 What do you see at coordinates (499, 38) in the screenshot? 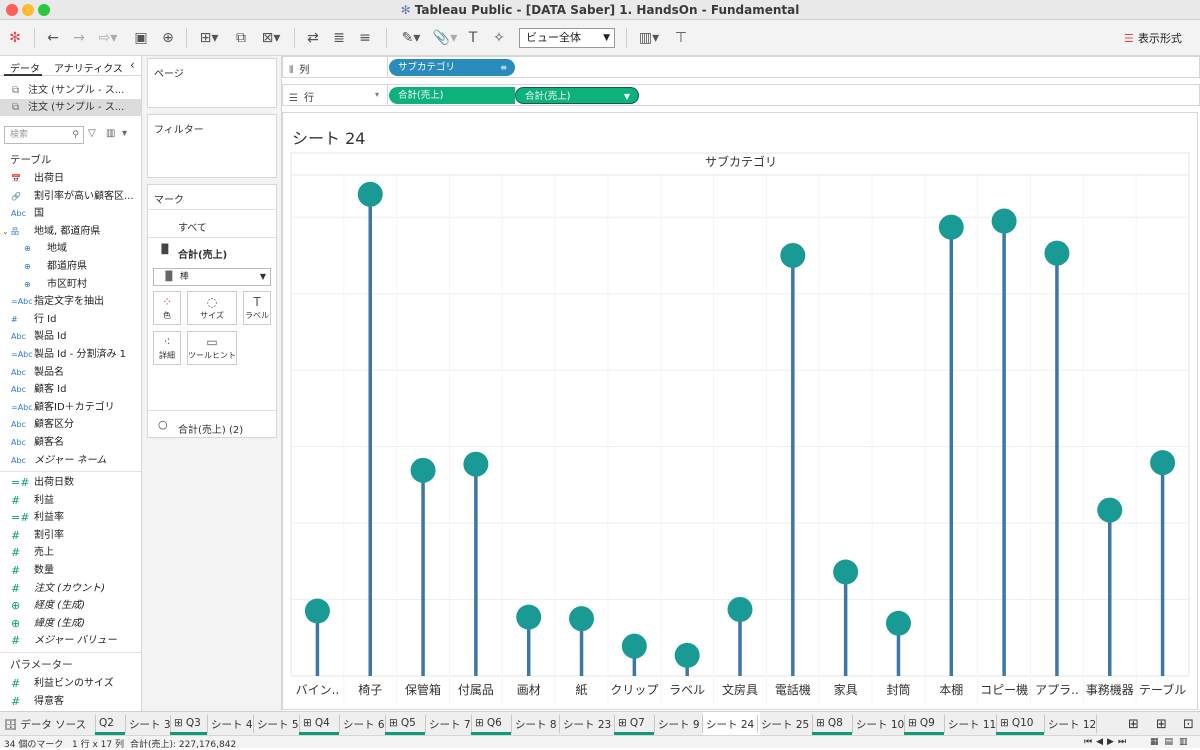
I see `fix-axes-icon: ✧` at bounding box center [499, 38].